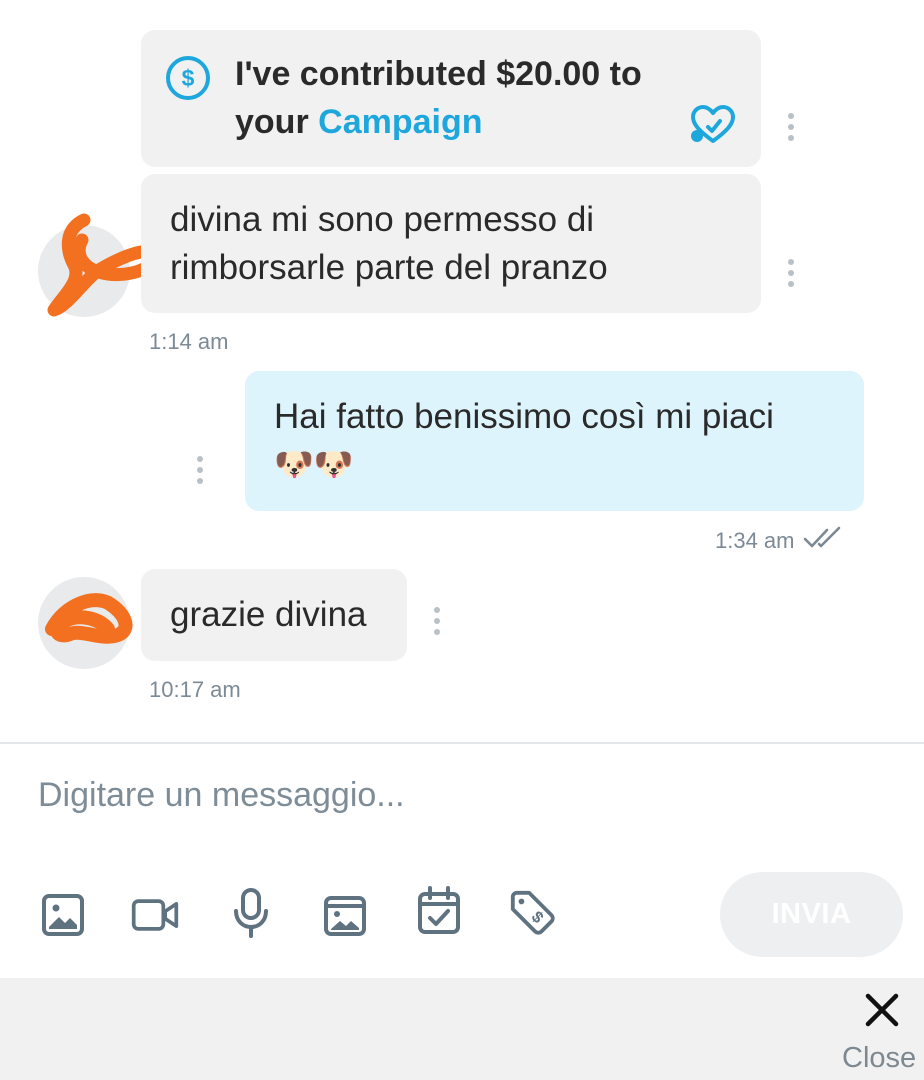  Describe the element at coordinates (314, 464) in the screenshot. I see `puppy-emoji: 🐶🐶` at that location.